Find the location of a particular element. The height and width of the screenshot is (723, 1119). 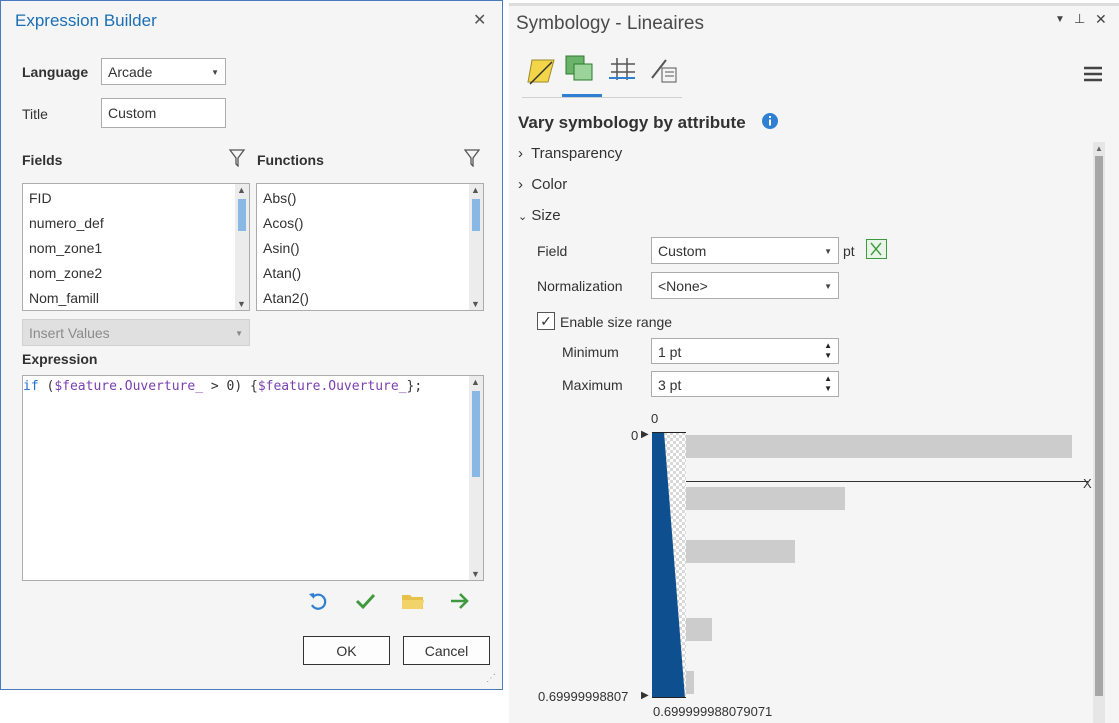

hamburger-menu-icon is located at coordinates (1093, 74).